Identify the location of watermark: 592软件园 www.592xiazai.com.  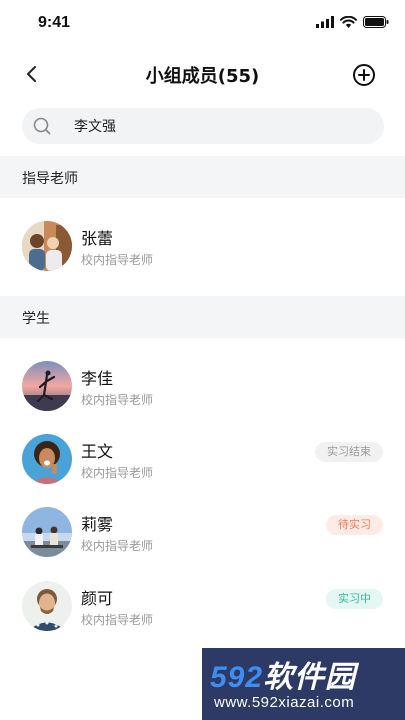
(303, 684).